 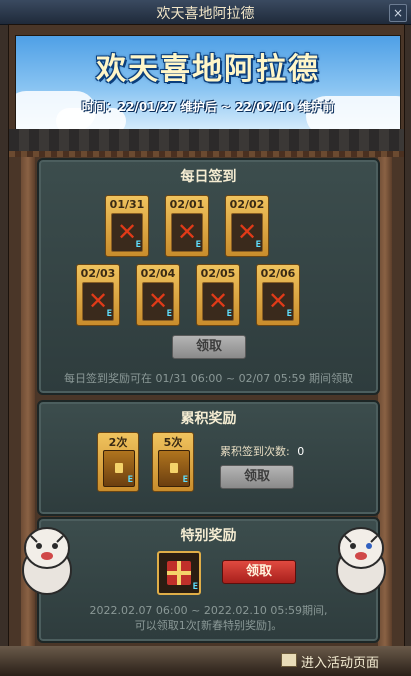 I want to click on signin-day: 01/31 ✕ E, so click(x=127, y=226).